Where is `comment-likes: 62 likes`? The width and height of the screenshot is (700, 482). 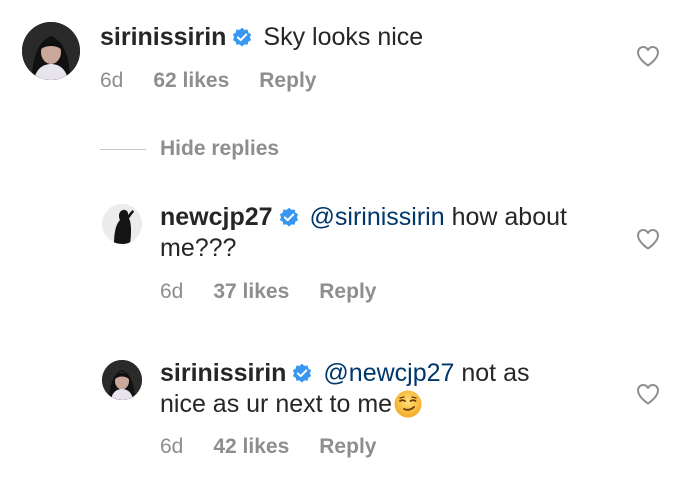 comment-likes: 62 likes is located at coordinates (191, 80).